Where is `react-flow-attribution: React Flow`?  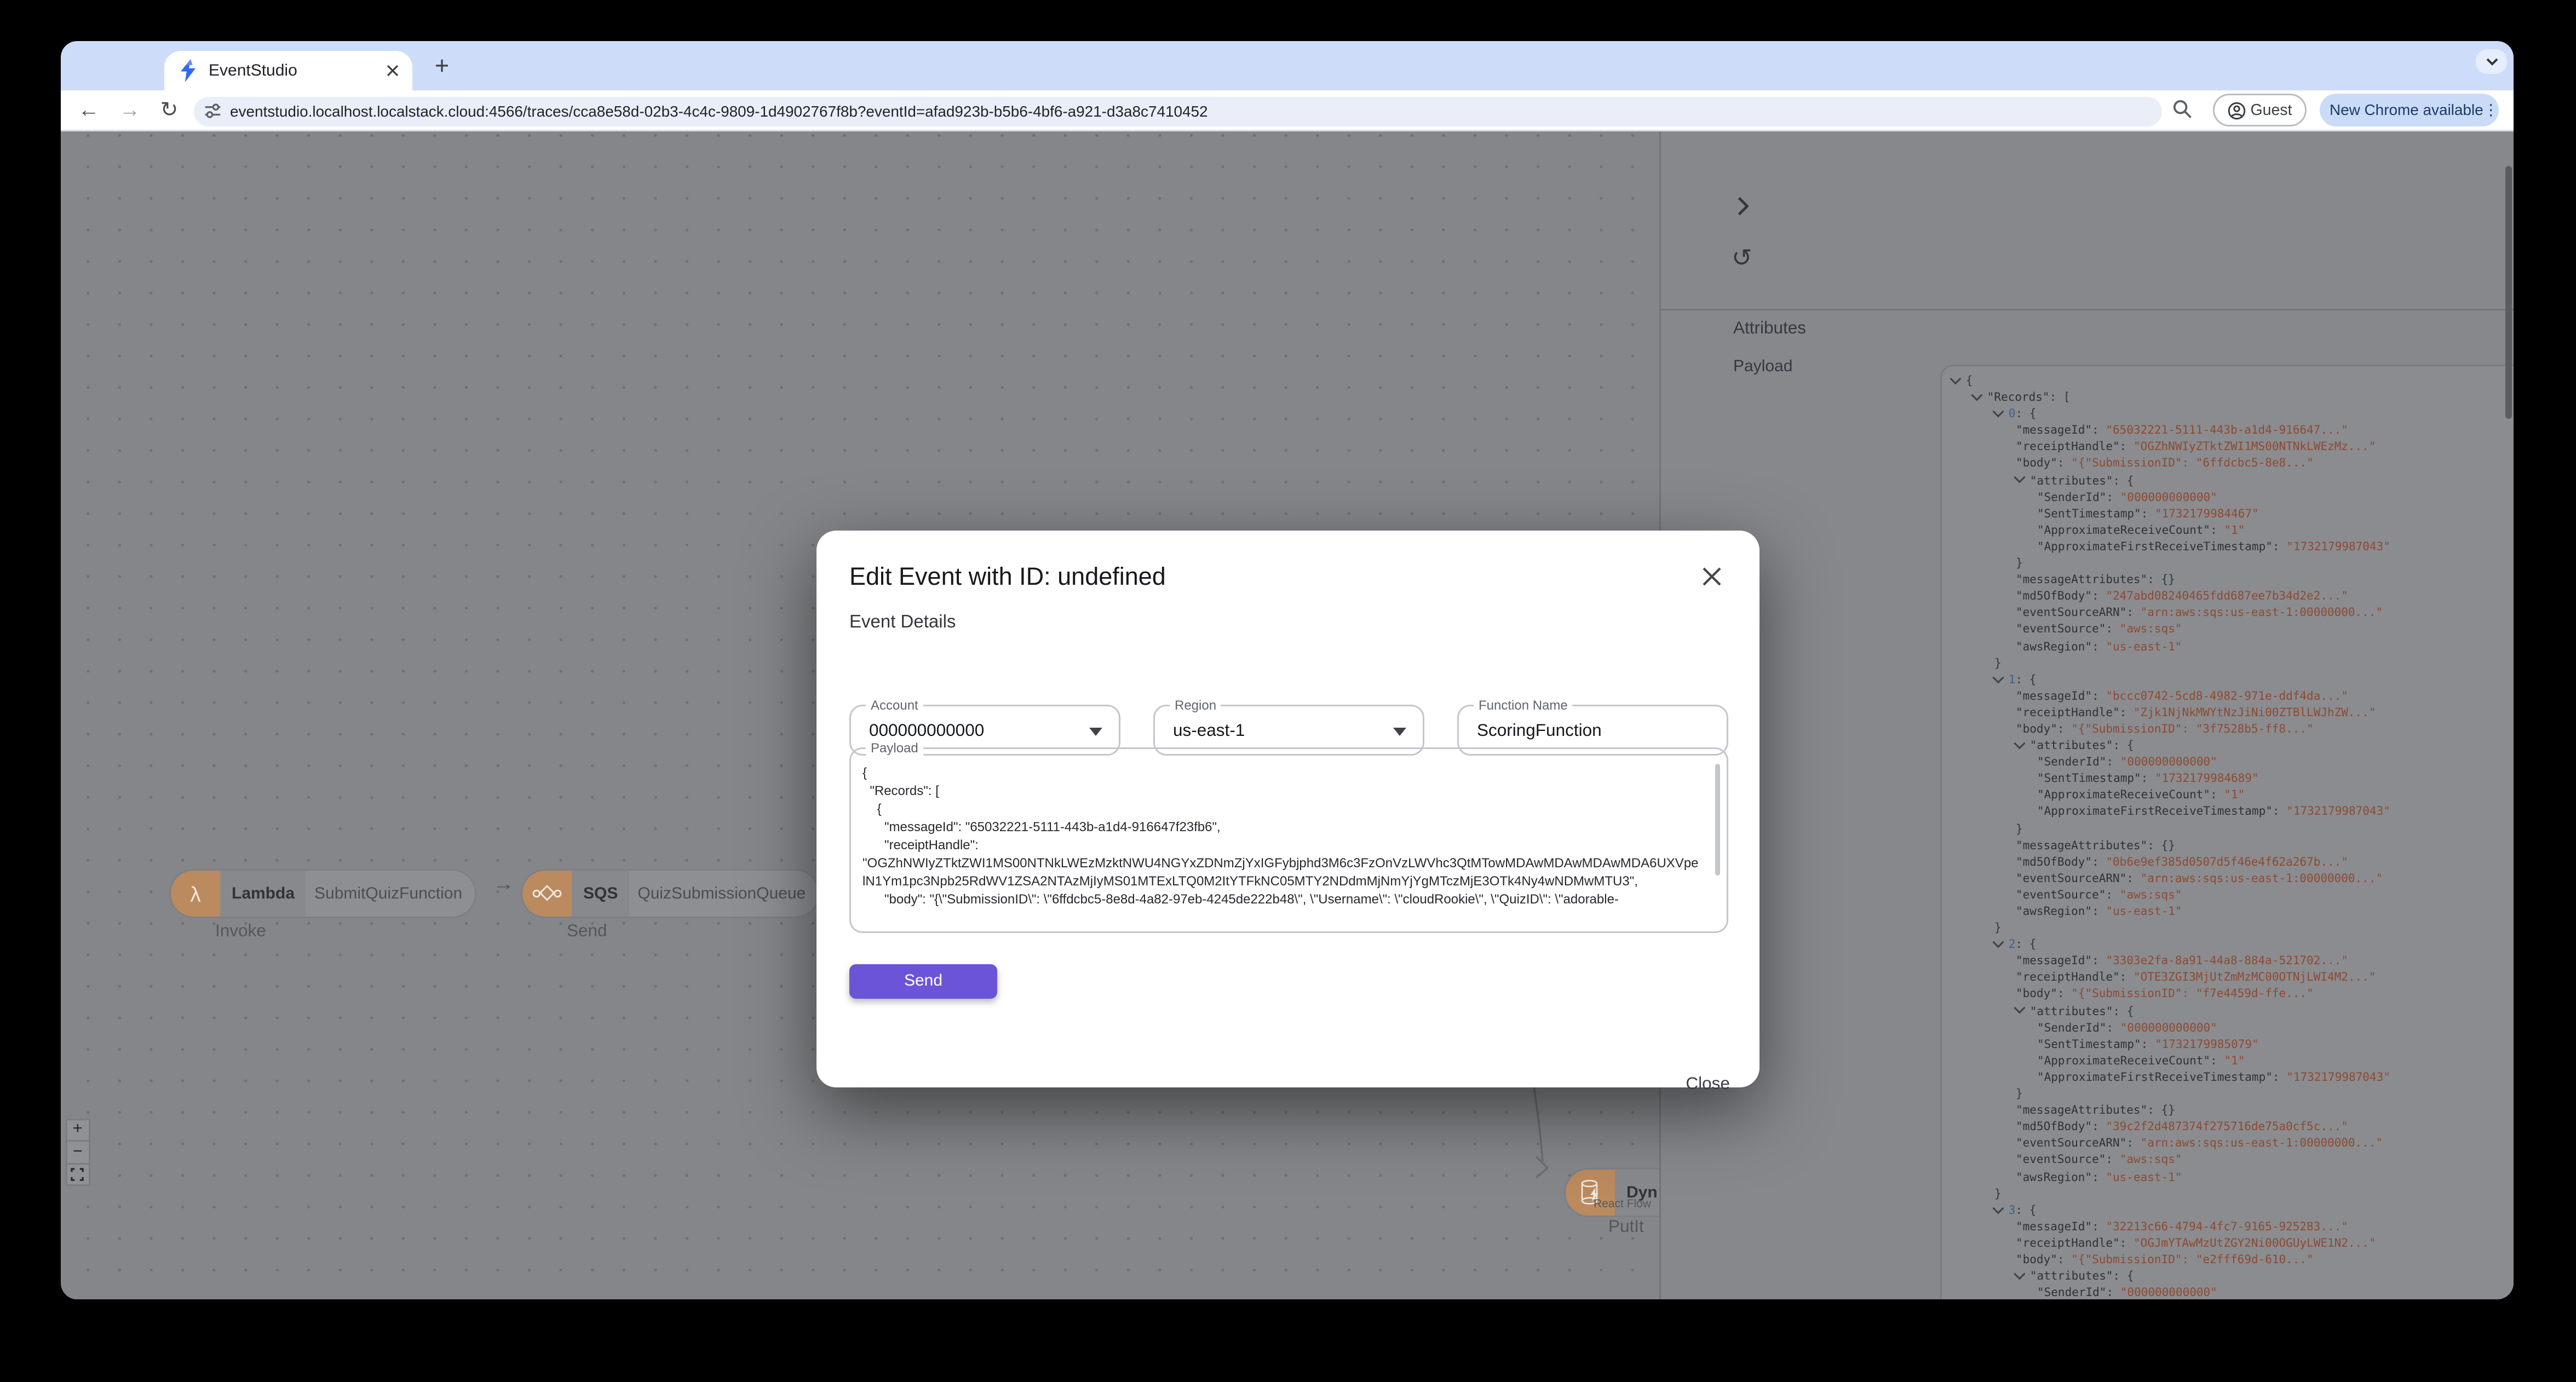
react-flow-attribution: React Flow is located at coordinates (1622, 1205).